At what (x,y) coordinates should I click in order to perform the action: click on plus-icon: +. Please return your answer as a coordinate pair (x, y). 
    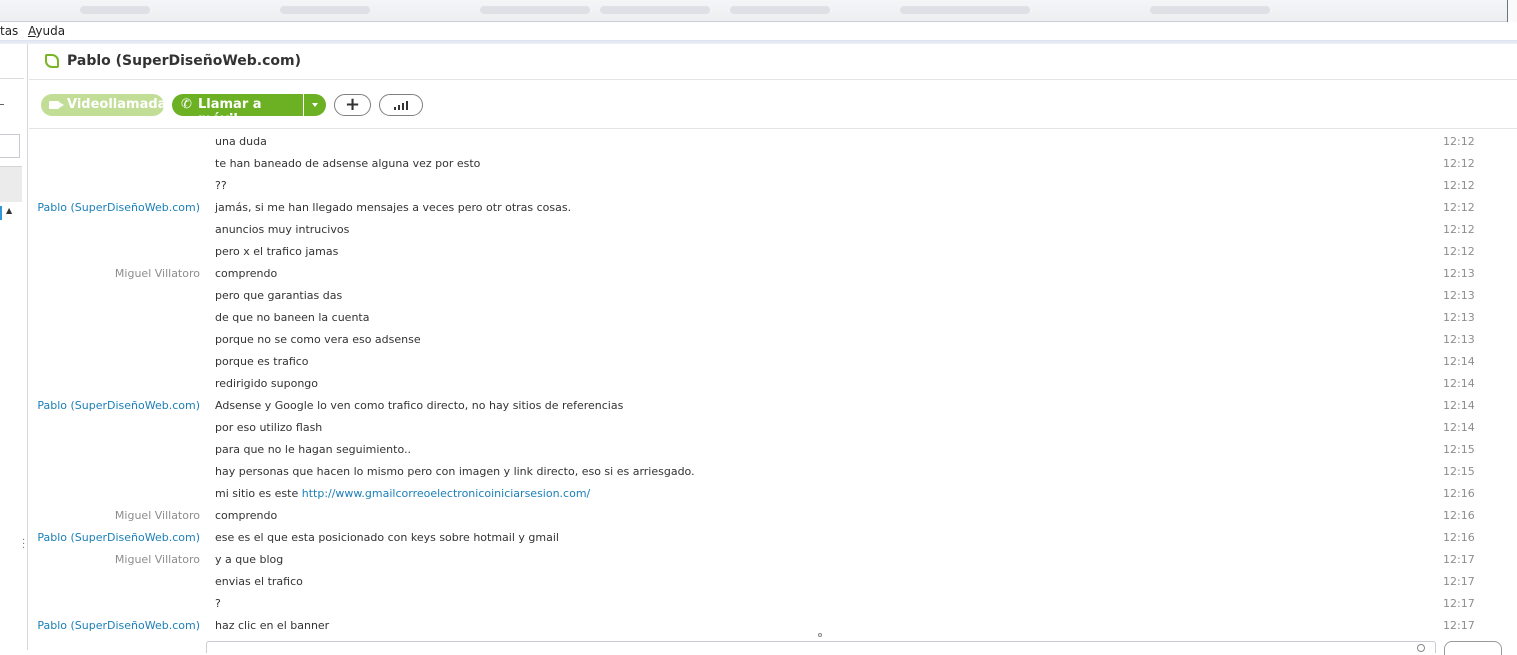
    Looking at the image, I should click on (352, 104).